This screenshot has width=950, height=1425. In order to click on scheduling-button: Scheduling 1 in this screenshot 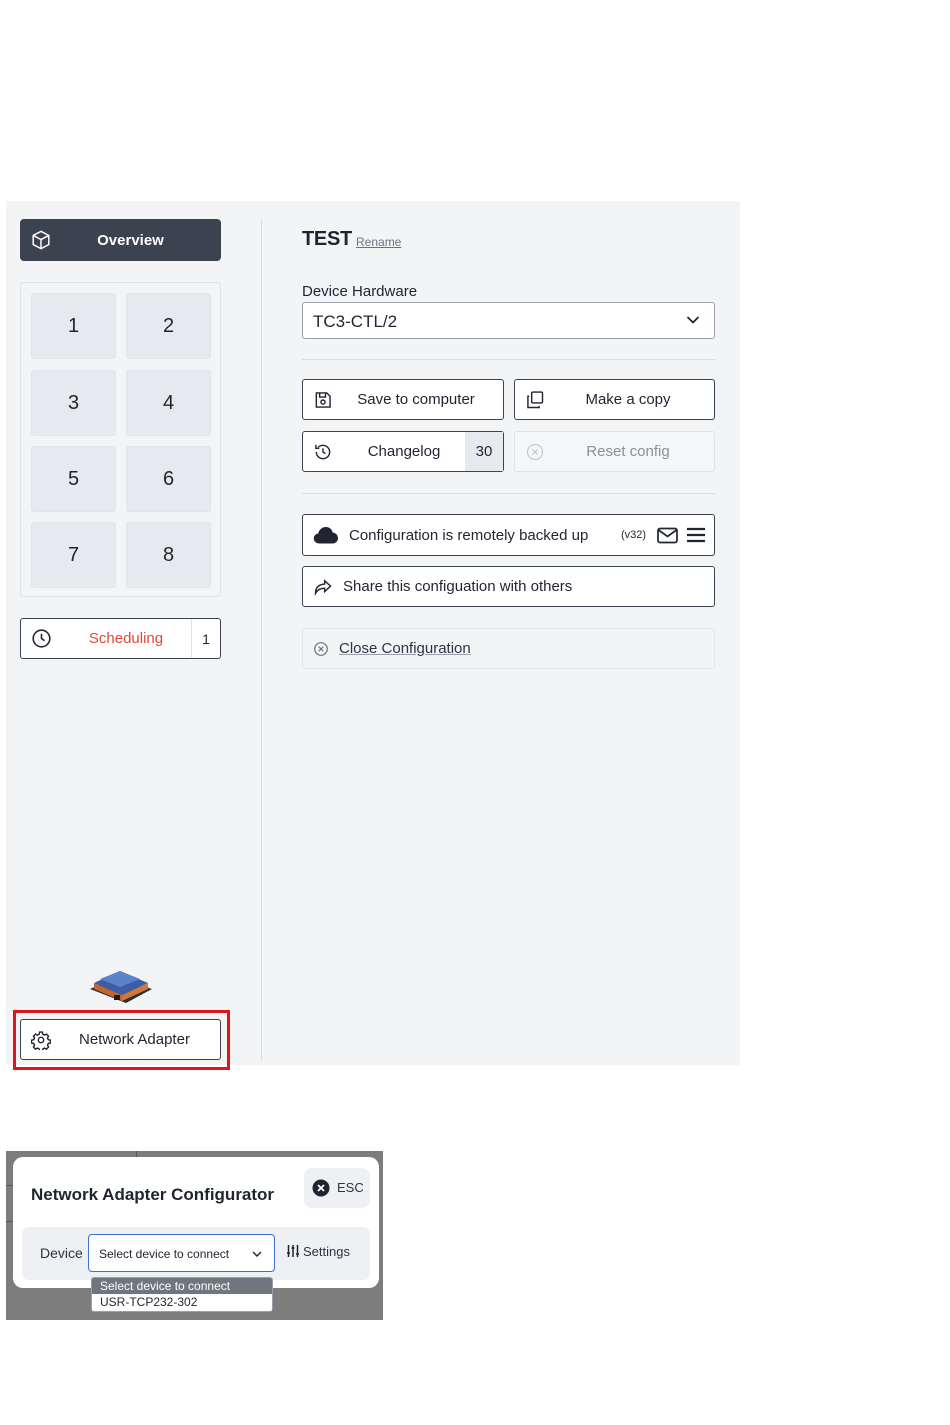, I will do `click(120, 638)`.